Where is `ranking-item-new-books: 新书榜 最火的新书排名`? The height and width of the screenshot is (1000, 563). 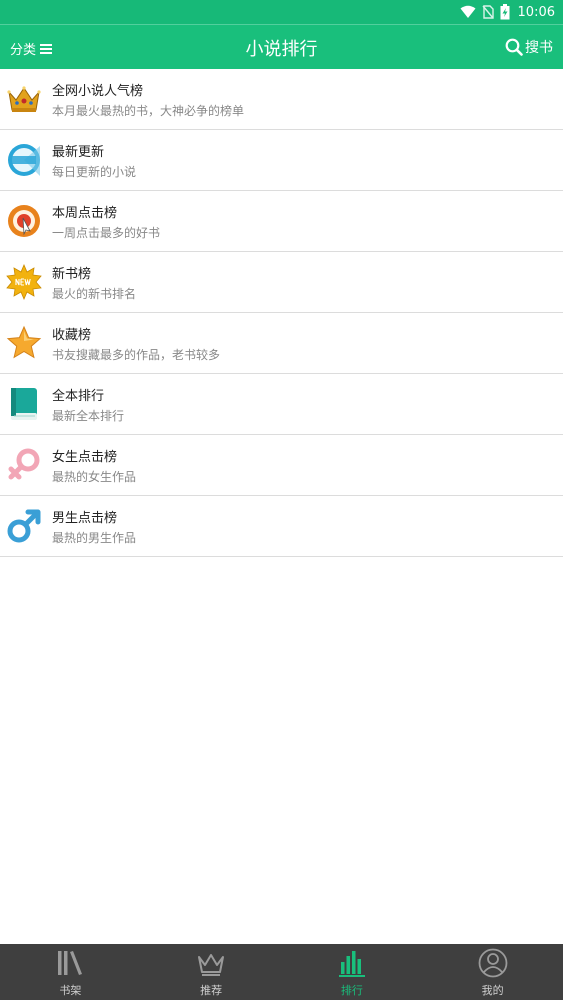
ranking-item-new-books: 新书榜 最火的新书排名 is located at coordinates (281, 282).